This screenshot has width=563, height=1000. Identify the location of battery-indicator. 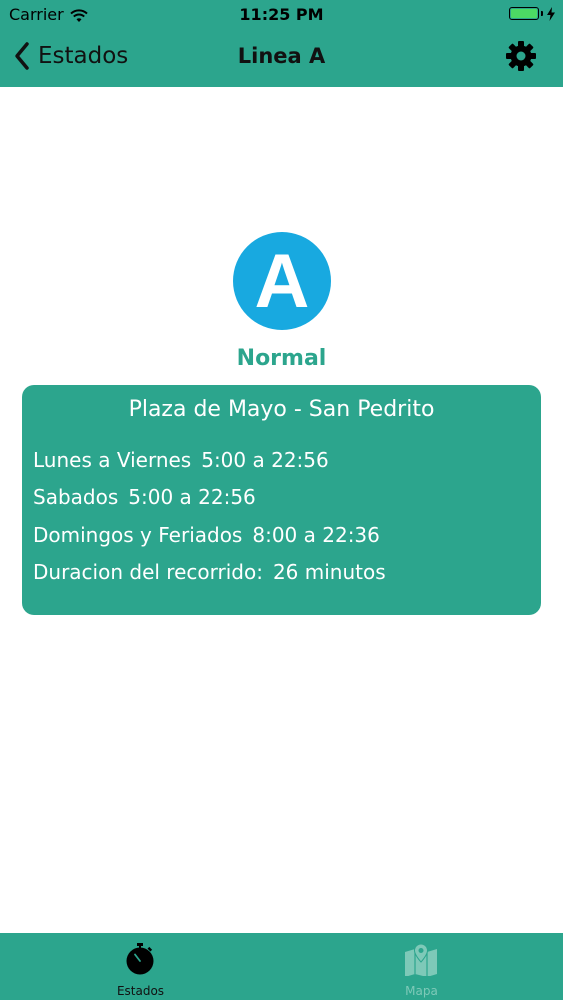
(532, 13).